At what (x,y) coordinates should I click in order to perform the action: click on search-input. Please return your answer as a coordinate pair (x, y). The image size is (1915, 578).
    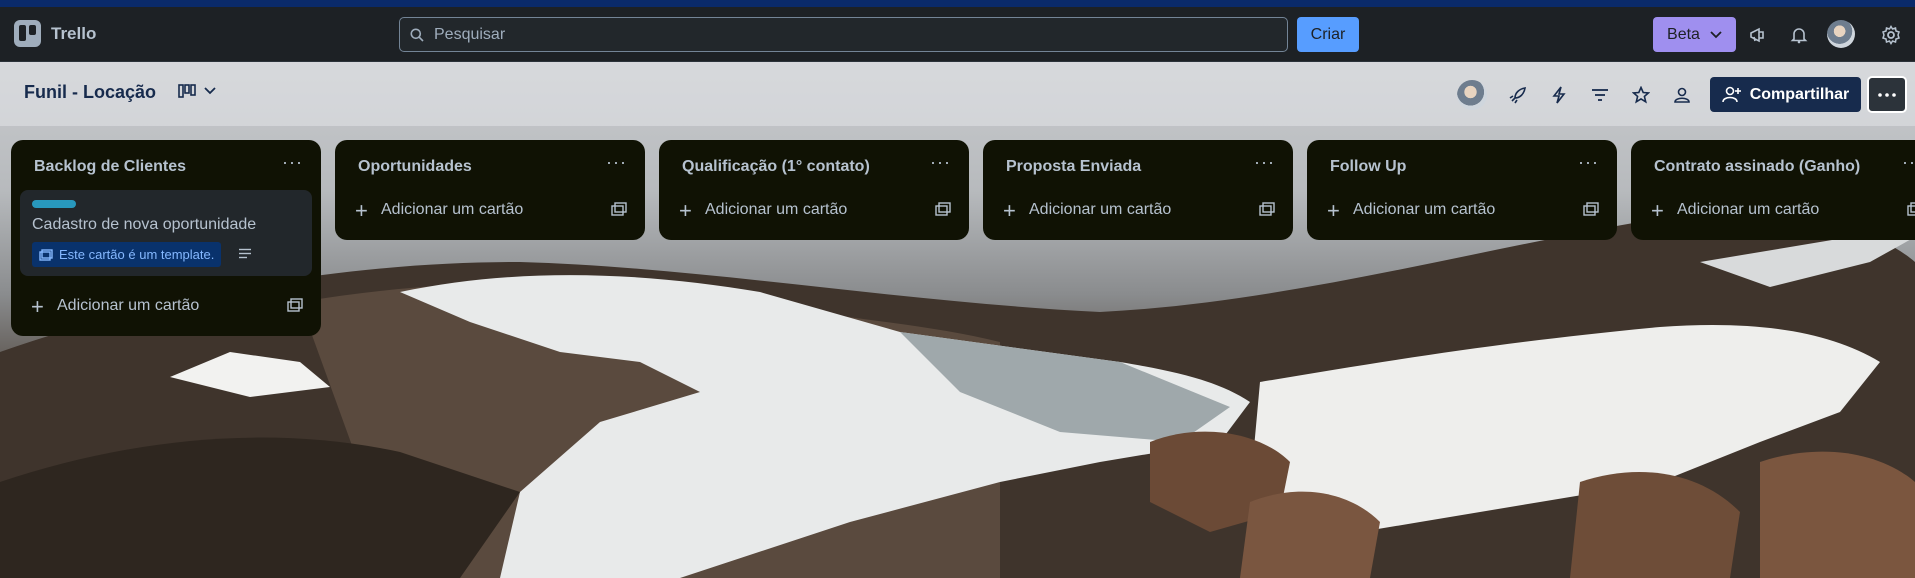
    Looking at the image, I should click on (844, 34).